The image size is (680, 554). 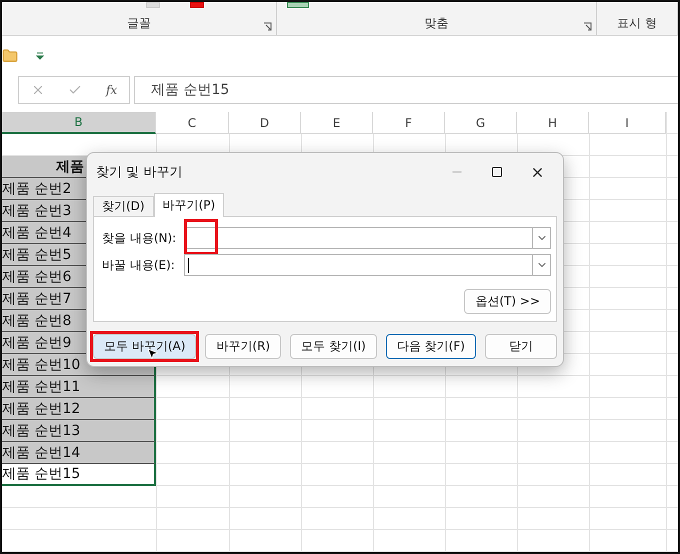 What do you see at coordinates (627, 123) in the screenshot?
I see `column-header: I` at bounding box center [627, 123].